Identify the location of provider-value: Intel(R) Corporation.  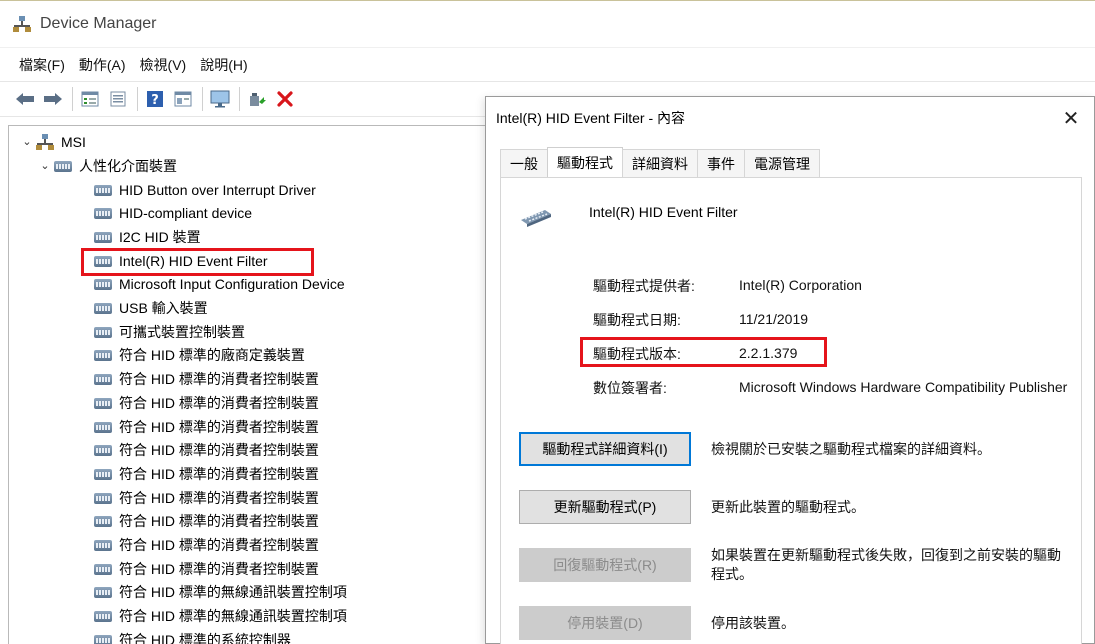
(800, 285).